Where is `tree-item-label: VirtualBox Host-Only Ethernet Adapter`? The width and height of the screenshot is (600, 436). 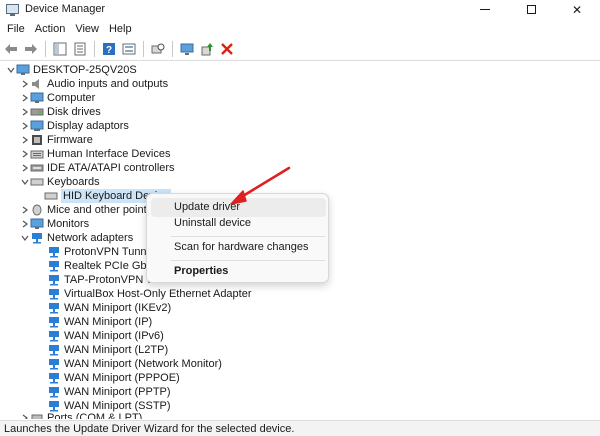 tree-item-label: VirtualBox Host-Only Ethernet Adapter is located at coordinates (158, 294).